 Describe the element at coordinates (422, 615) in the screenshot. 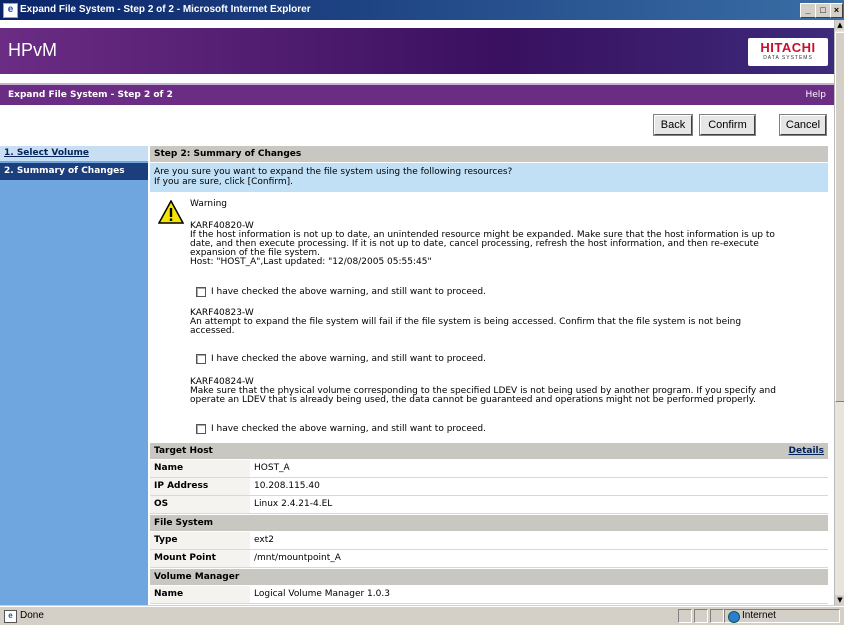

I see `status-bar: e Done Internet` at that location.